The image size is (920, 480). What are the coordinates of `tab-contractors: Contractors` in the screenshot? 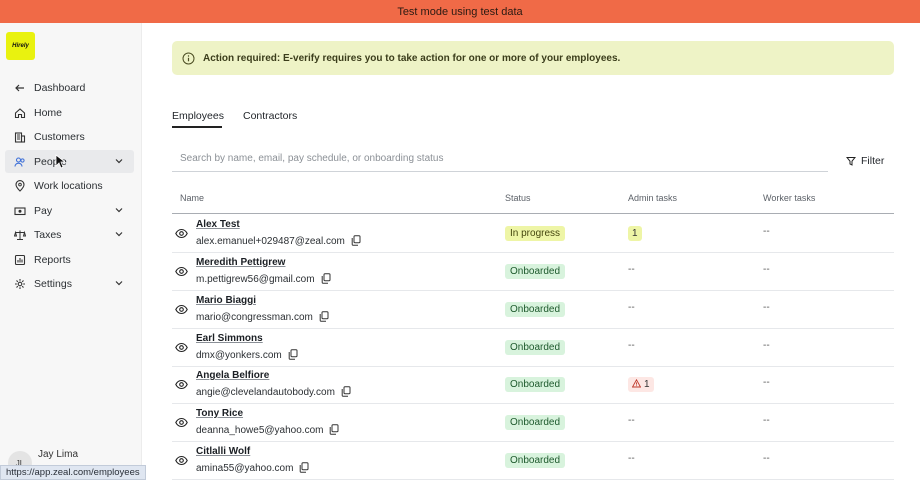 It's located at (270, 116).